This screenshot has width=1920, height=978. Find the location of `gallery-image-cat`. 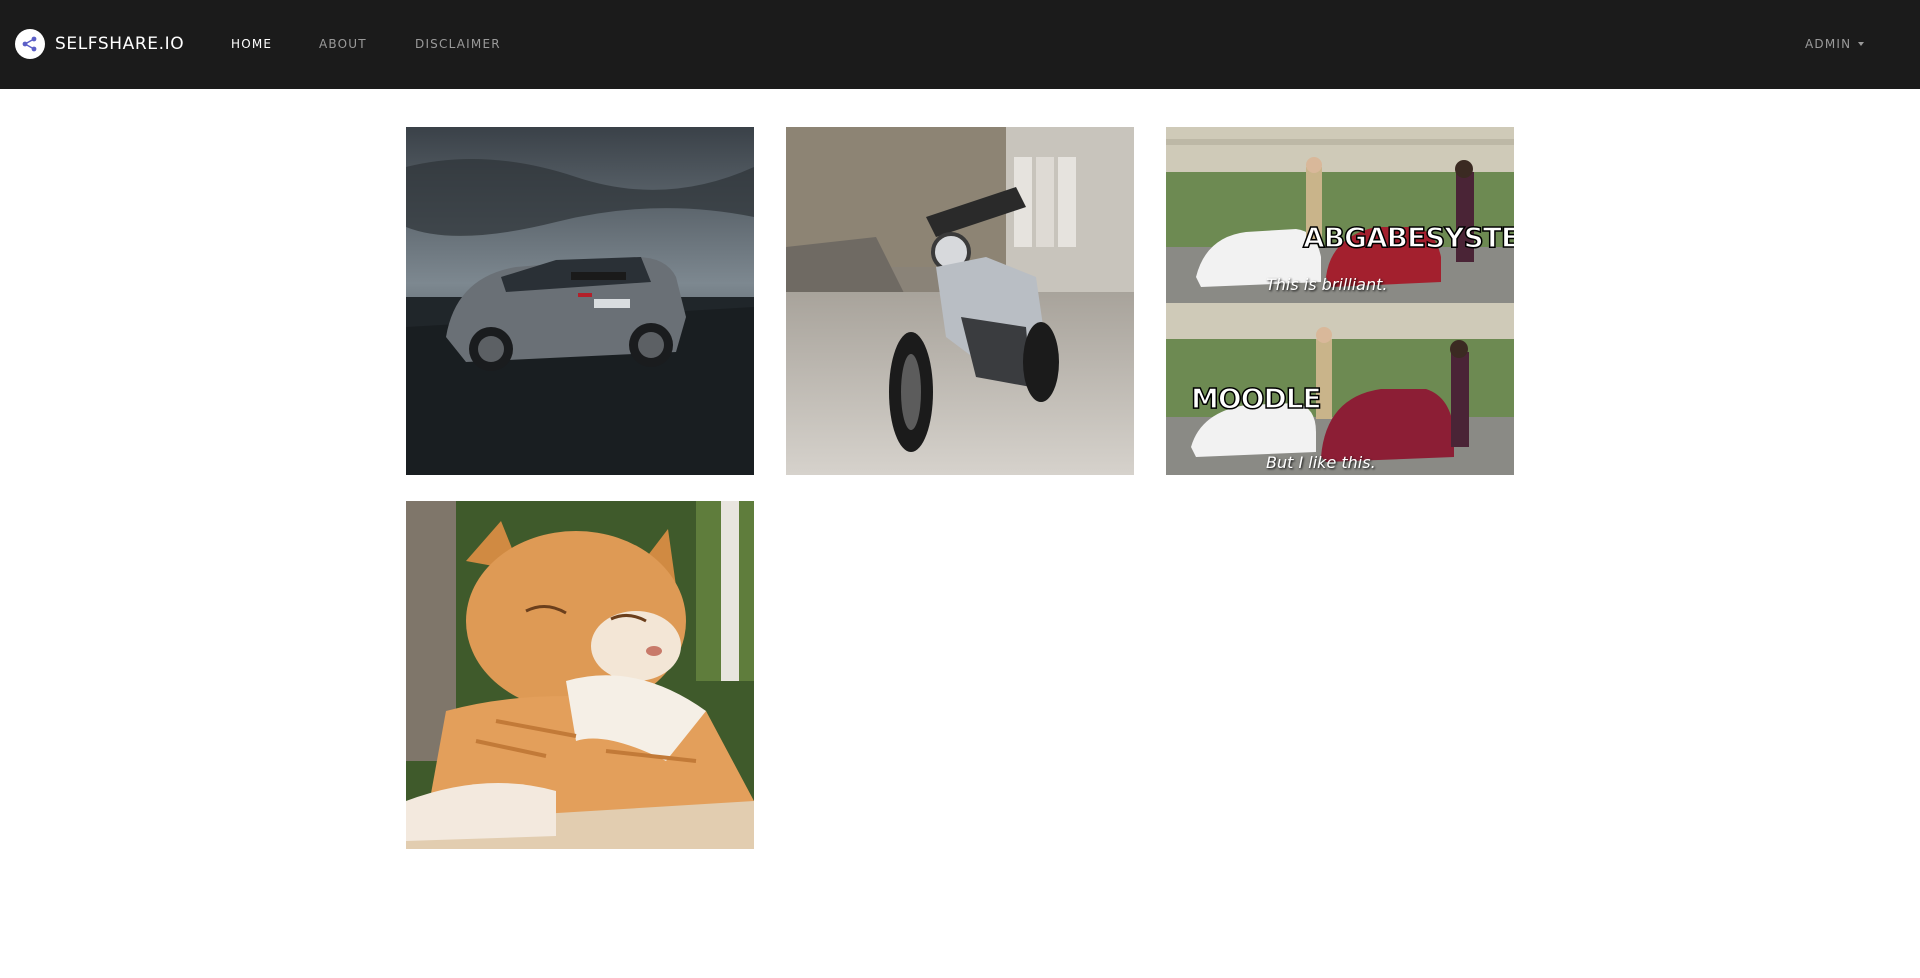

gallery-image-cat is located at coordinates (580, 675).